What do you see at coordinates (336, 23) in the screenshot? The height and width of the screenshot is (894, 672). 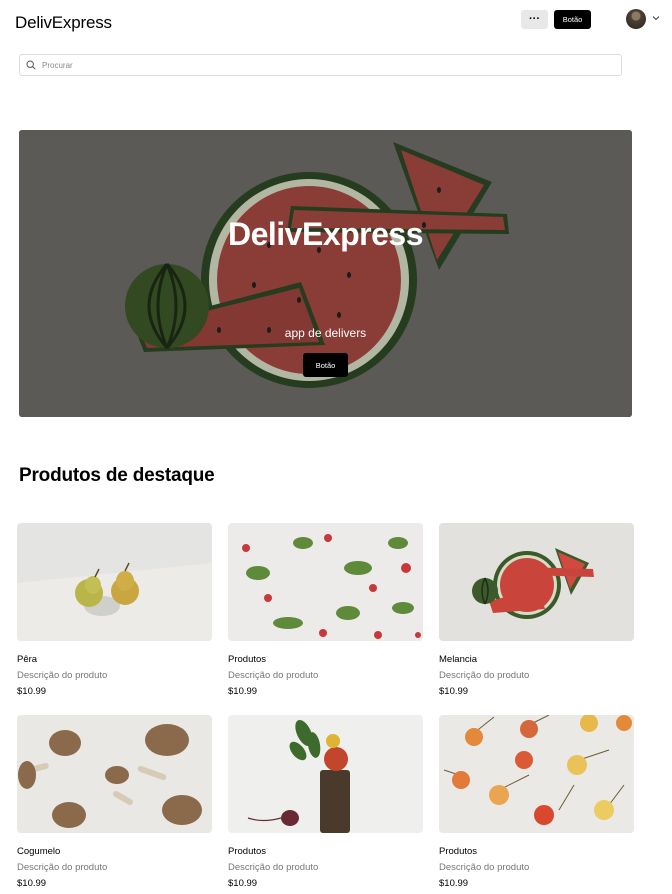 I see `top-bar: DelivExpress ··· Botão` at bounding box center [336, 23].